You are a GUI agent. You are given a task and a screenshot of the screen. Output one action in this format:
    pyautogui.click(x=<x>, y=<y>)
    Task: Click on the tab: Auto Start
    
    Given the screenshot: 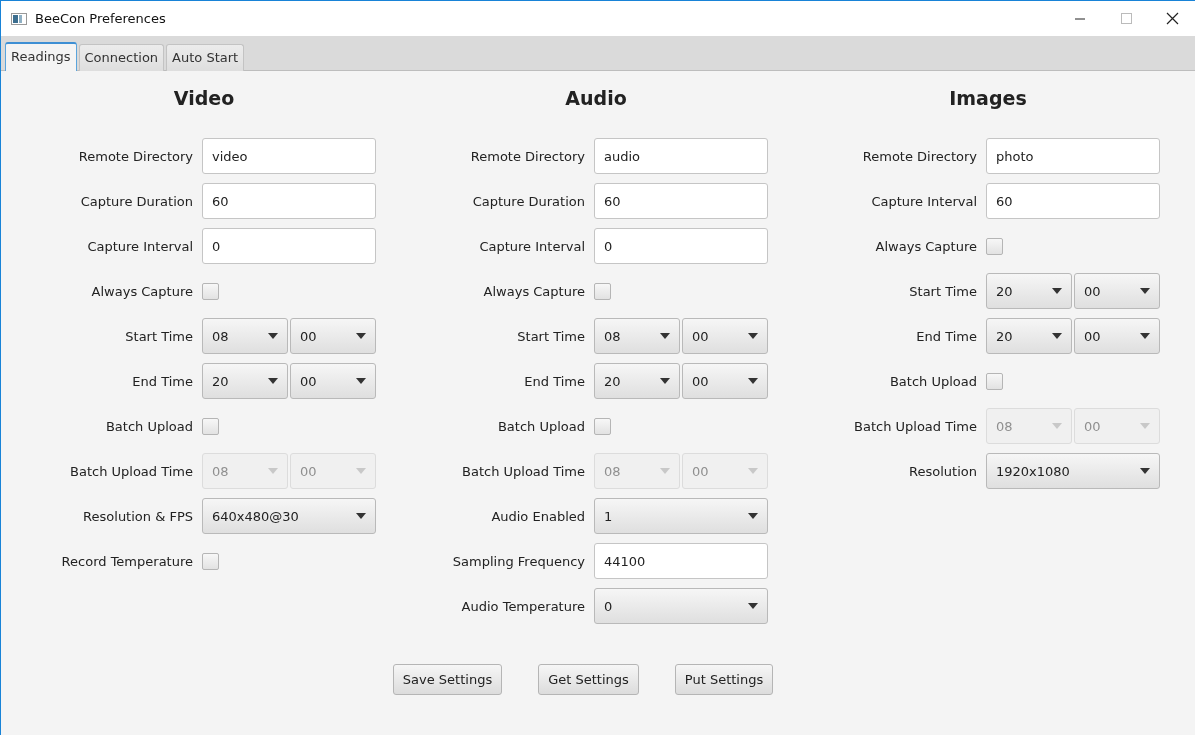 What is the action you would take?
    pyautogui.click(x=205, y=57)
    